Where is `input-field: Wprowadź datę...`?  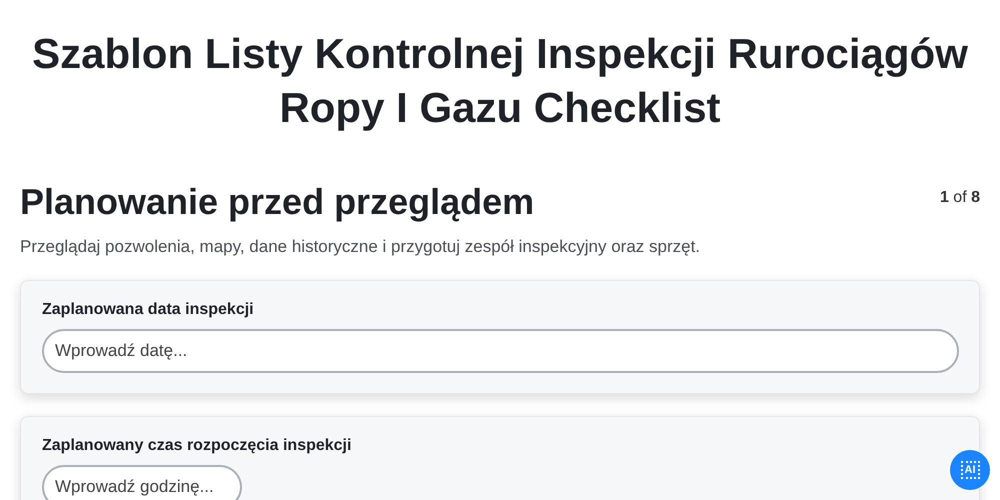 input-field: Wprowadź datę... is located at coordinates (500, 351).